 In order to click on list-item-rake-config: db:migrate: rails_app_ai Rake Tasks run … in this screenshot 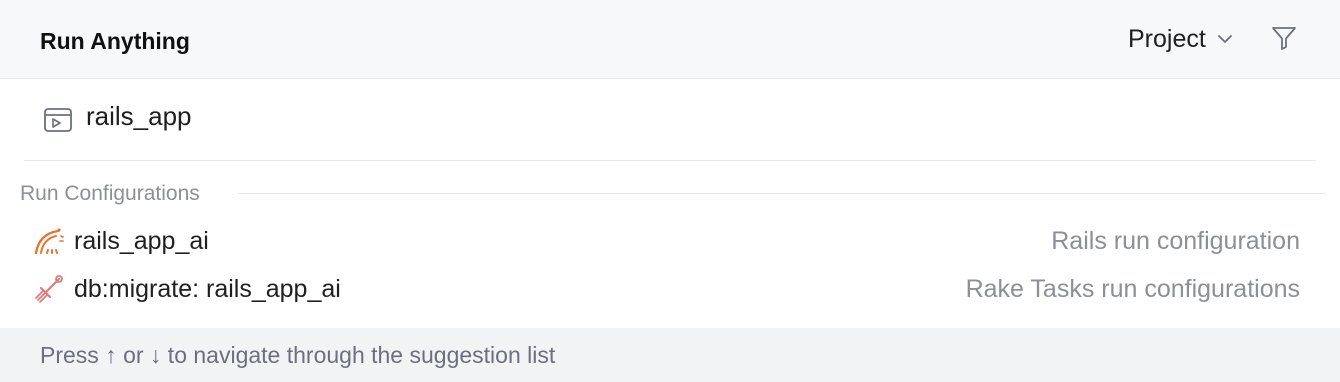, I will do `click(670, 289)`.